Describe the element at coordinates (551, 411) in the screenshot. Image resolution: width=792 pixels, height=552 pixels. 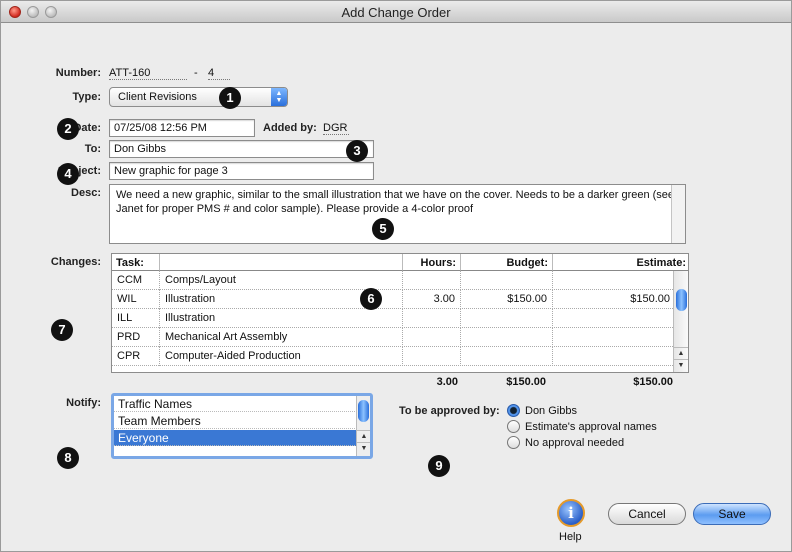
I see `approval-option-label: Don Gibbs` at that location.